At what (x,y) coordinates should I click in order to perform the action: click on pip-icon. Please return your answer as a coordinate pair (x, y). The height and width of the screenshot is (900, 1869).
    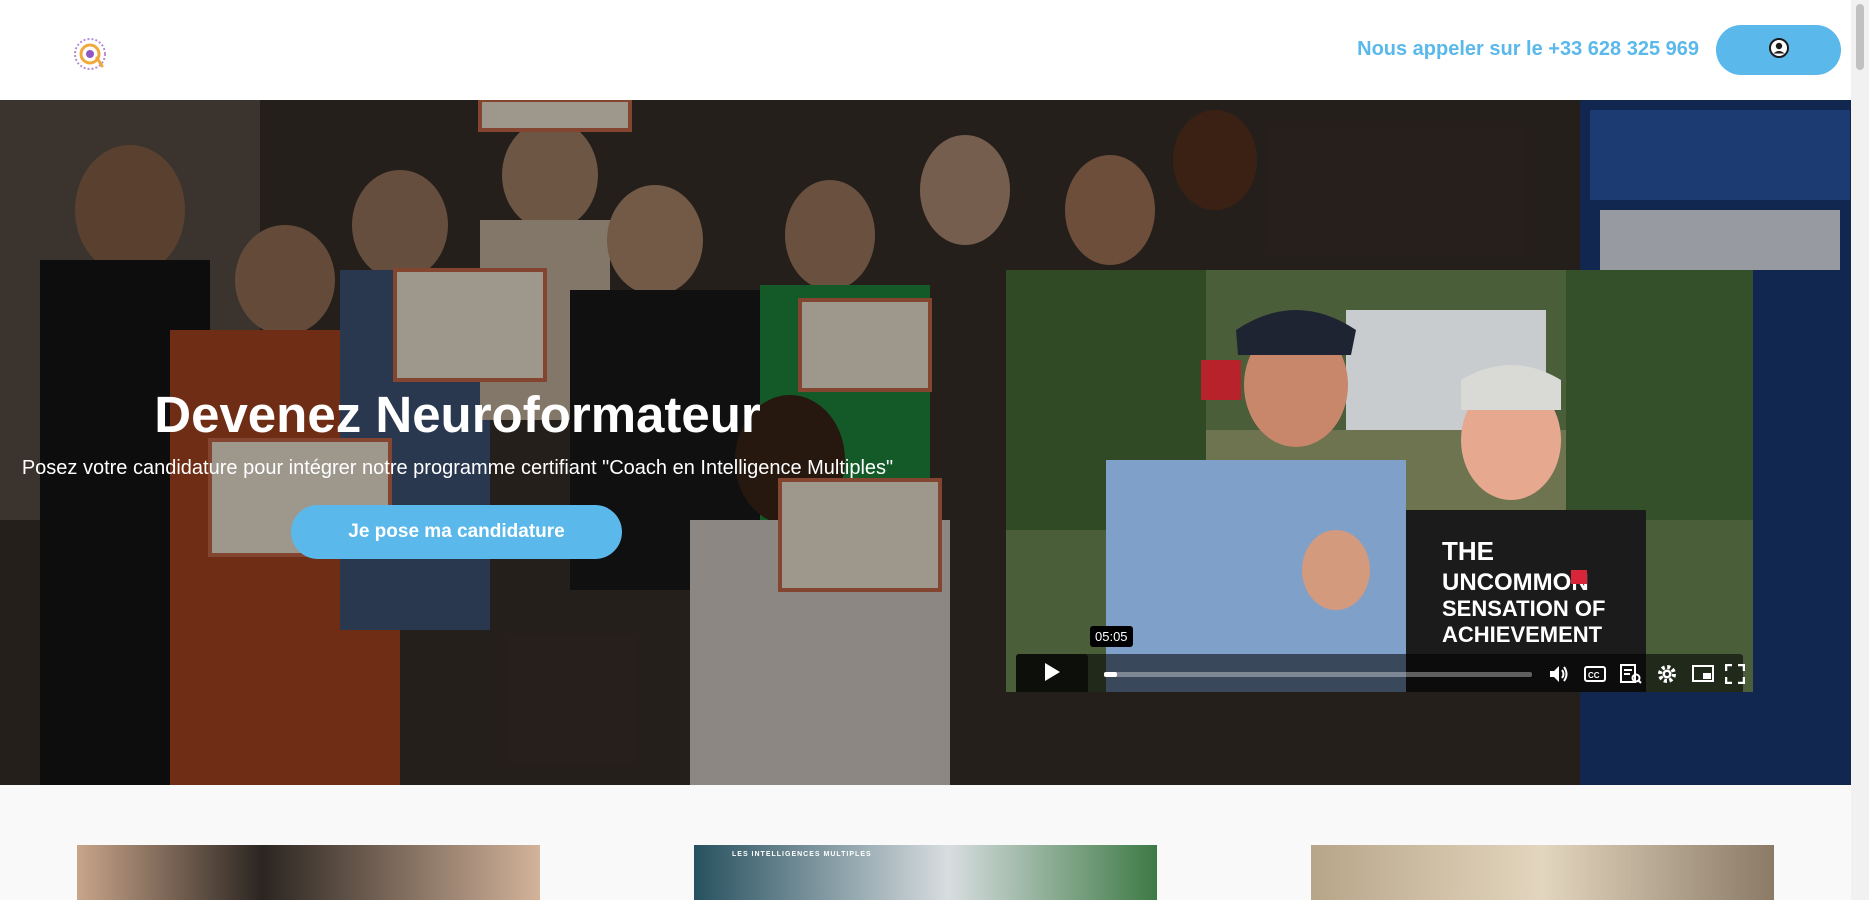
    Looking at the image, I should click on (1703, 674).